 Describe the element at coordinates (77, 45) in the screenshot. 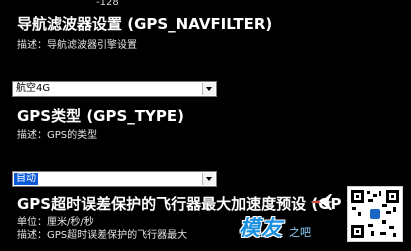

I see `param-description-gps-navfilter: 描述：导航滤波器引擎设置` at that location.